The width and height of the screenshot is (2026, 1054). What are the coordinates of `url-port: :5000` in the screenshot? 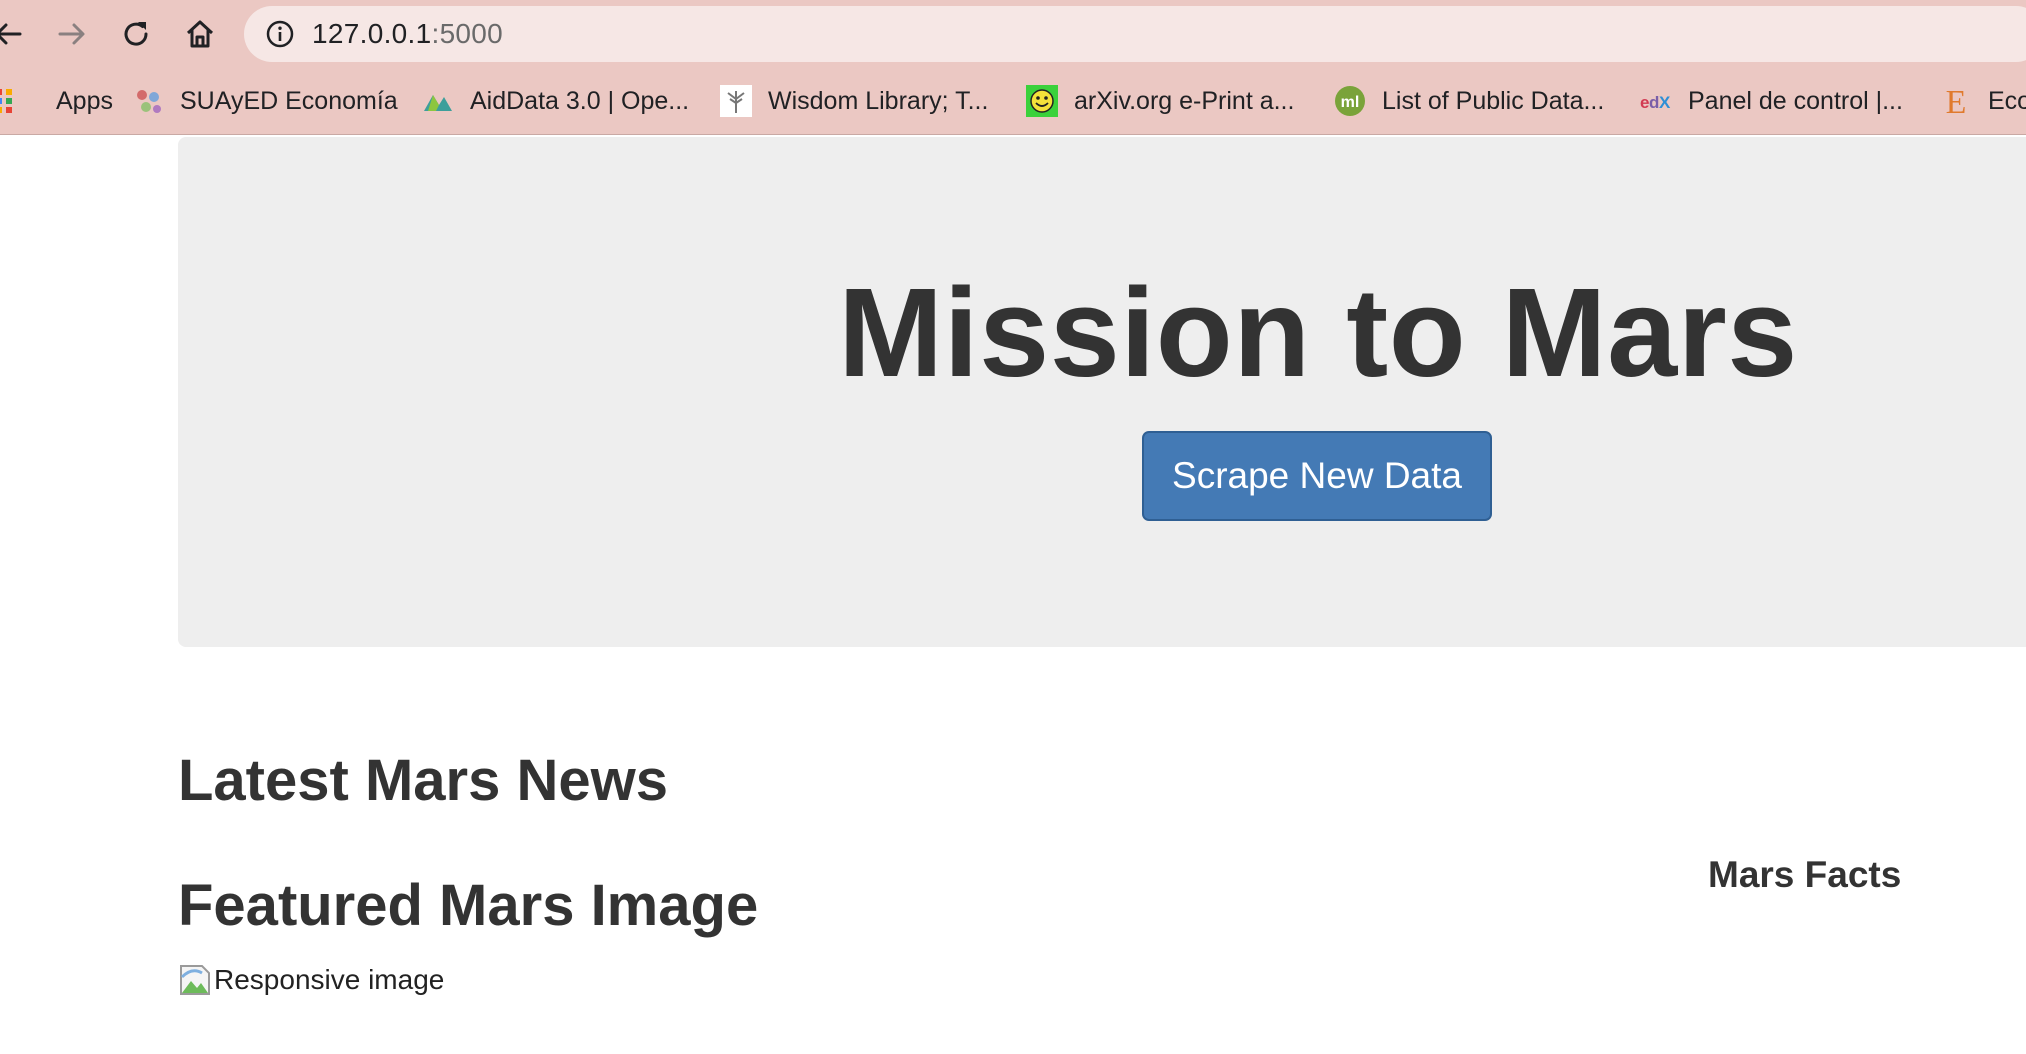 It's located at (467, 33).